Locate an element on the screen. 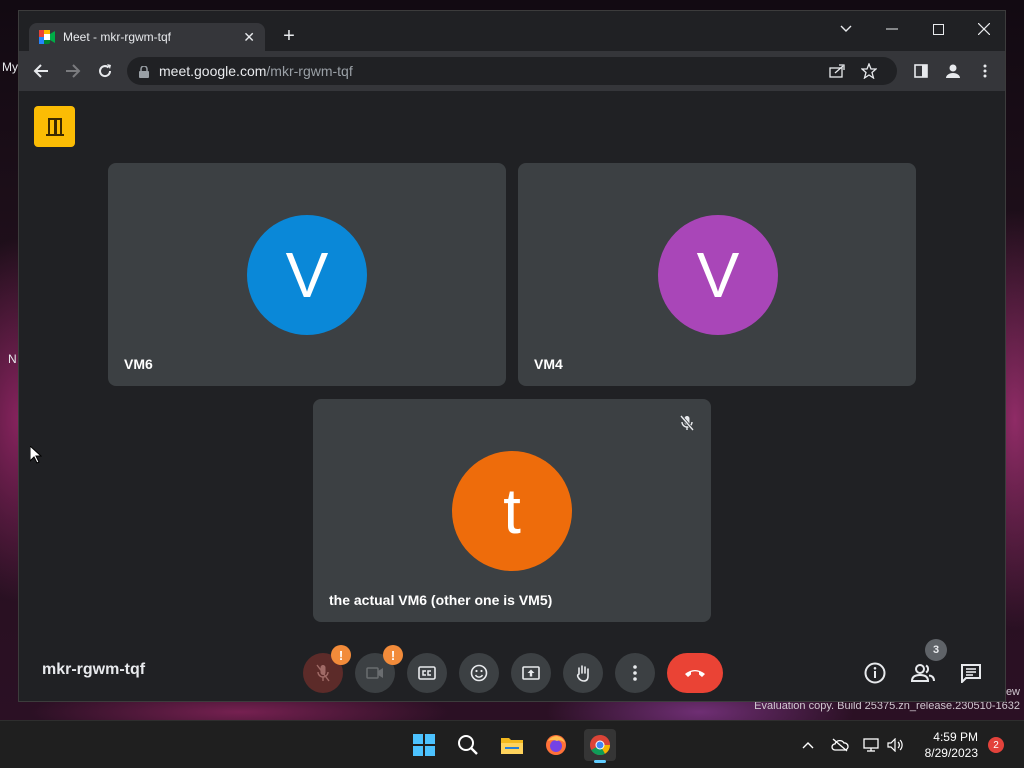  new-tab-button: + is located at coordinates (289, 36).